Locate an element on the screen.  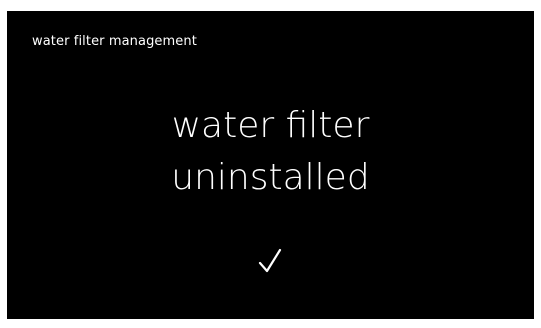
confirm-button is located at coordinates (270, 261).